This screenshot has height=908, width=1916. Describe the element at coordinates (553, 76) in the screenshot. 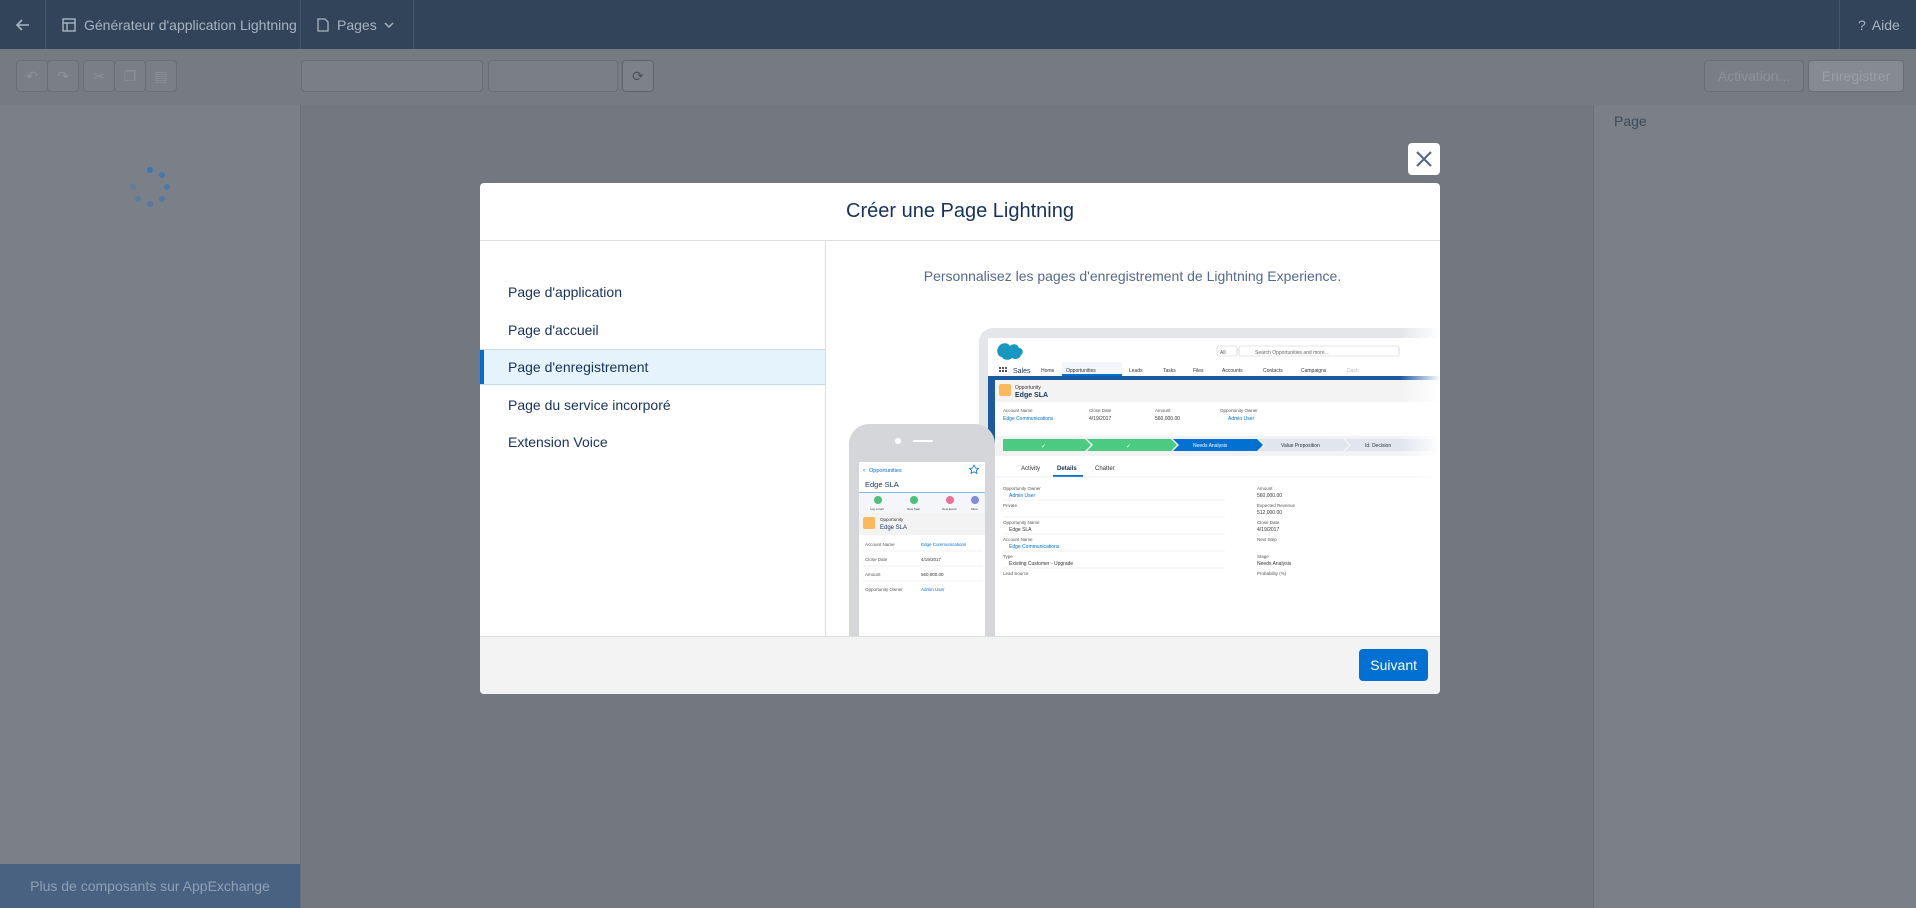

I see `view-select` at that location.